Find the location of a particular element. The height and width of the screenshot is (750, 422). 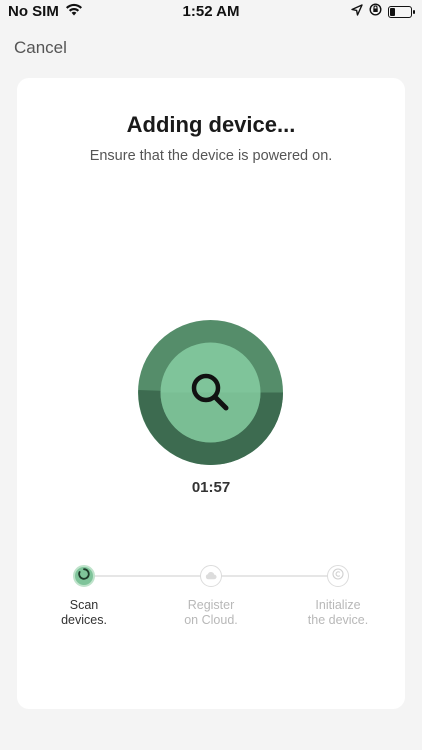

step-initialize-label: Initialize the device. is located at coordinates (338, 612).